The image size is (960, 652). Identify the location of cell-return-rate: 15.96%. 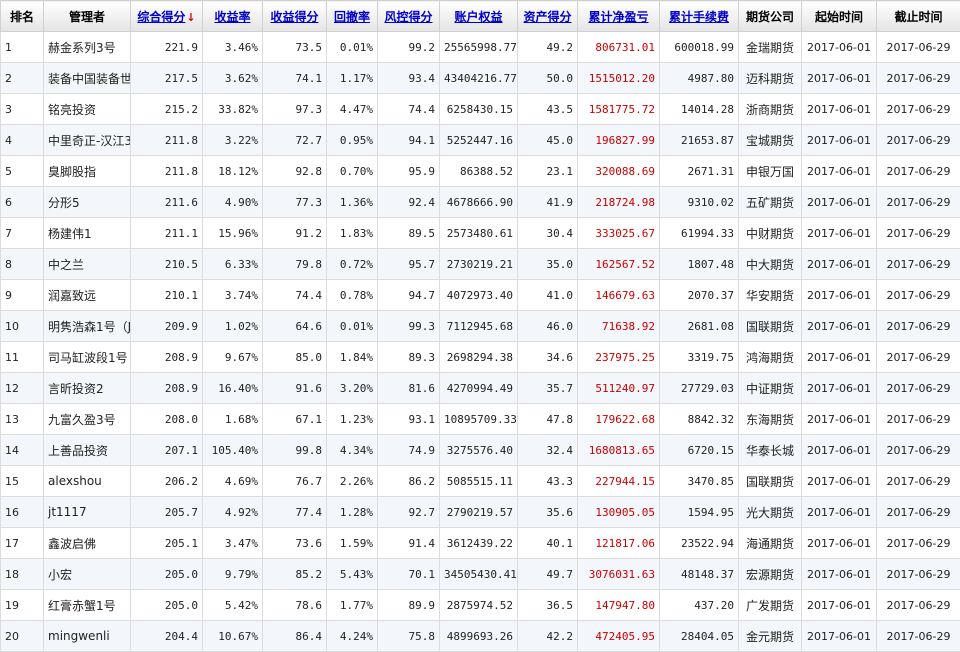
(233, 233).